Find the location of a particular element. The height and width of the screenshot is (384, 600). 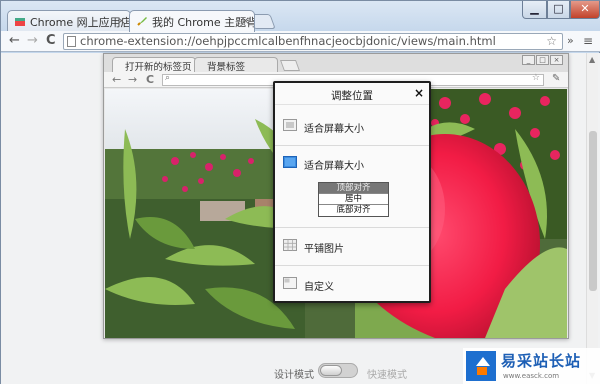

option-label: 自定义 is located at coordinates (319, 287).